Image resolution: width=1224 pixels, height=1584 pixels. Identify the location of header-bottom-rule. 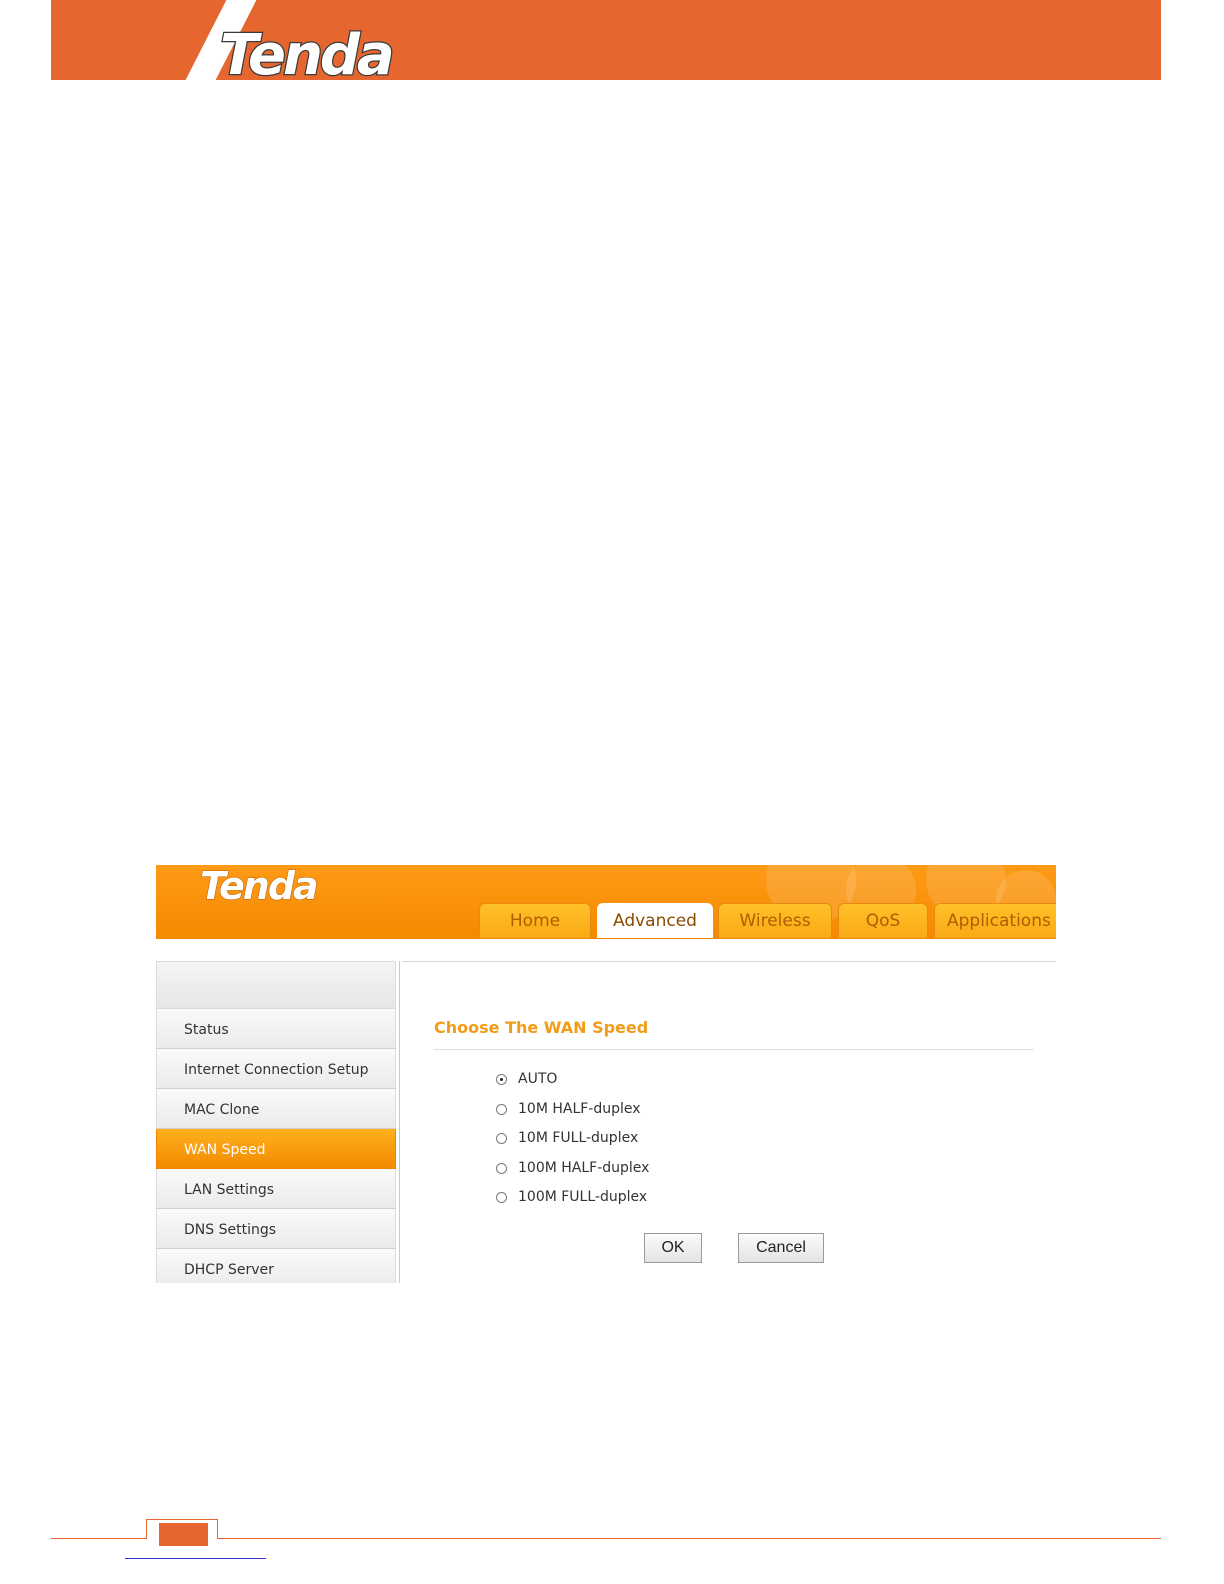
(606, 938).